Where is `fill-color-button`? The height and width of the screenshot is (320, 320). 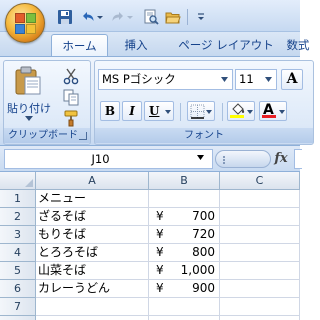 fill-color-button is located at coordinates (241, 111).